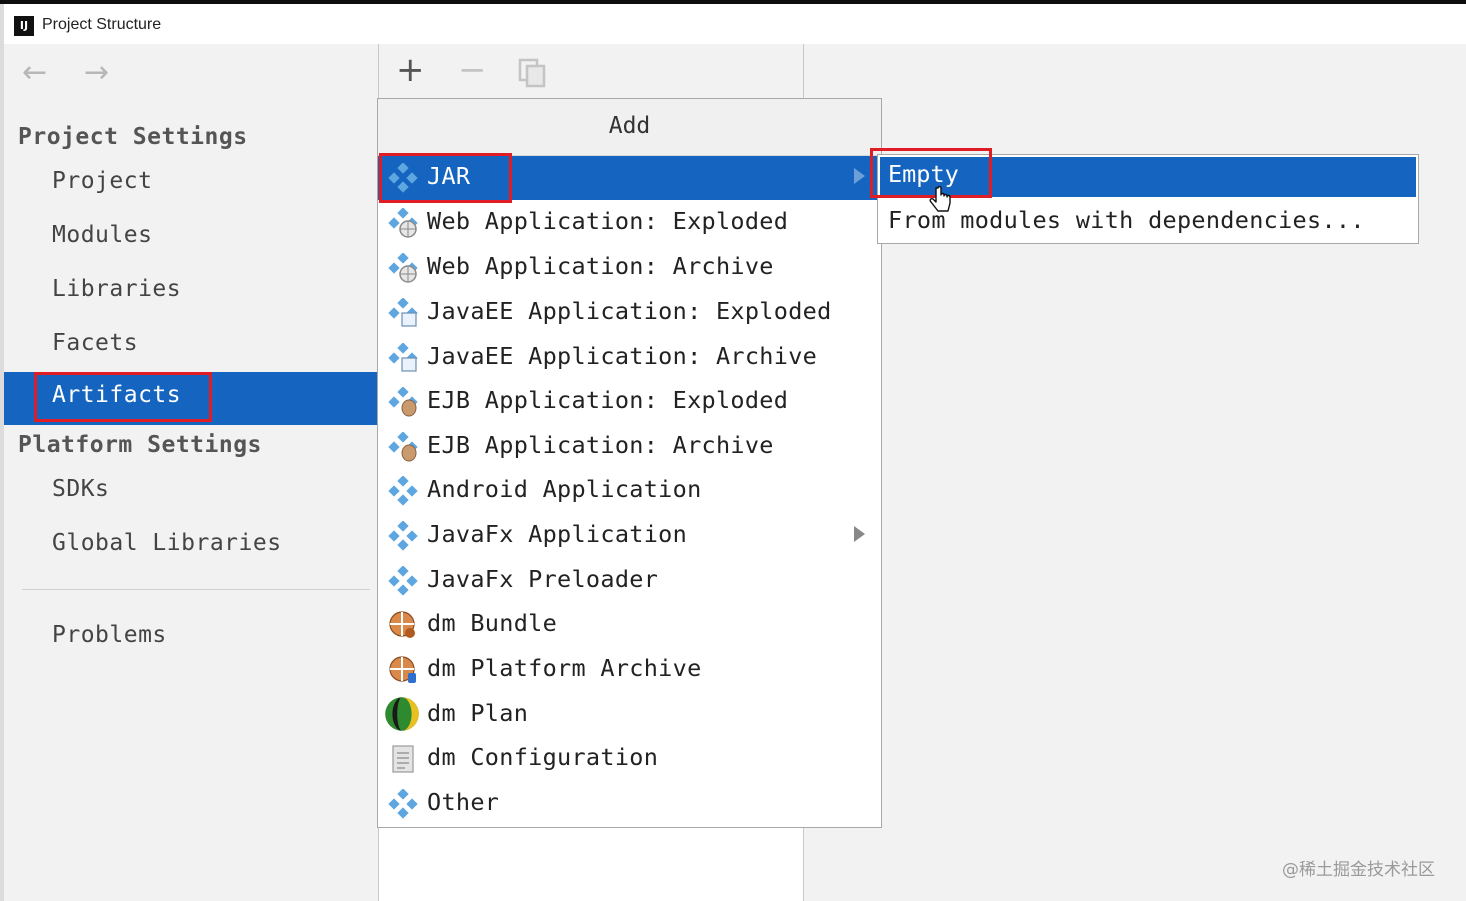  What do you see at coordinates (109, 635) in the screenshot?
I see `sidebar-item-problems: Problems` at bounding box center [109, 635].